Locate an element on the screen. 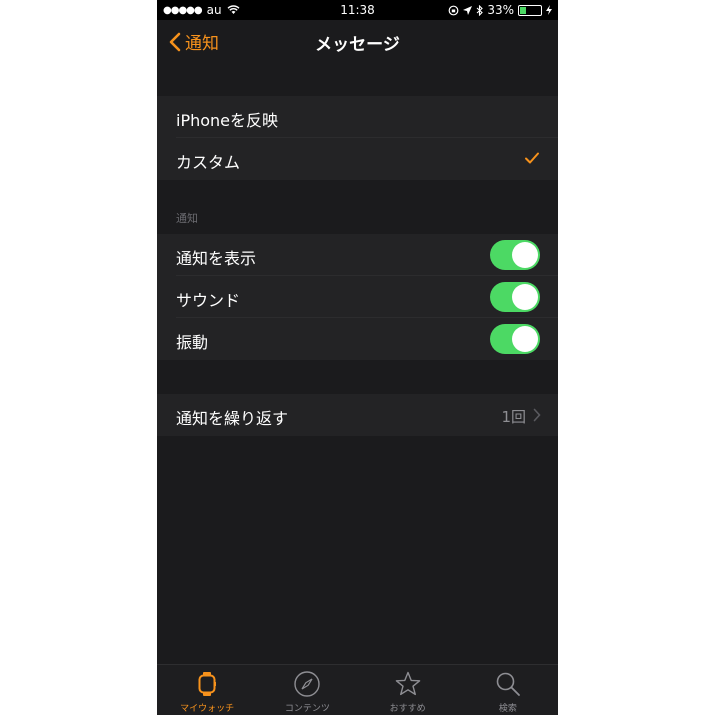  page-title: メッセージ is located at coordinates (357, 45).